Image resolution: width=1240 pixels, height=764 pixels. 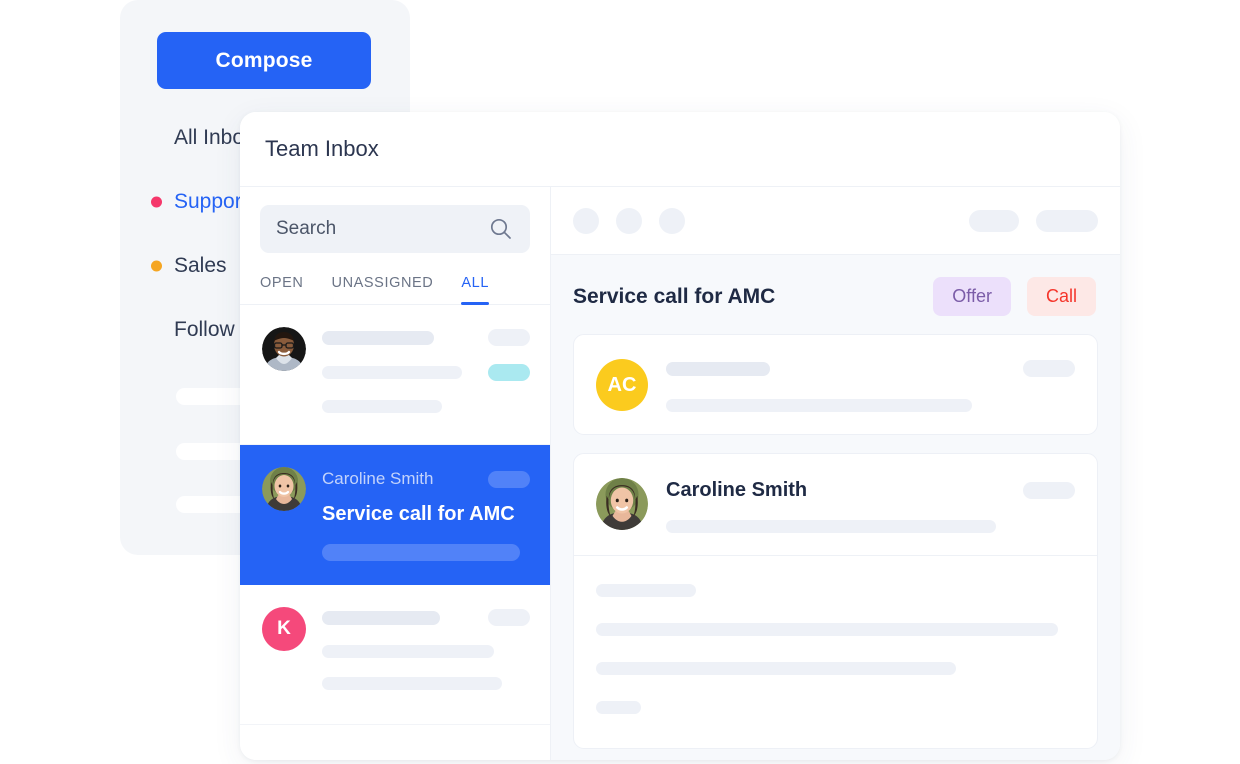 I want to click on conversation-list: Caroline Smith Service call for AMC K, so click(x=395, y=532).